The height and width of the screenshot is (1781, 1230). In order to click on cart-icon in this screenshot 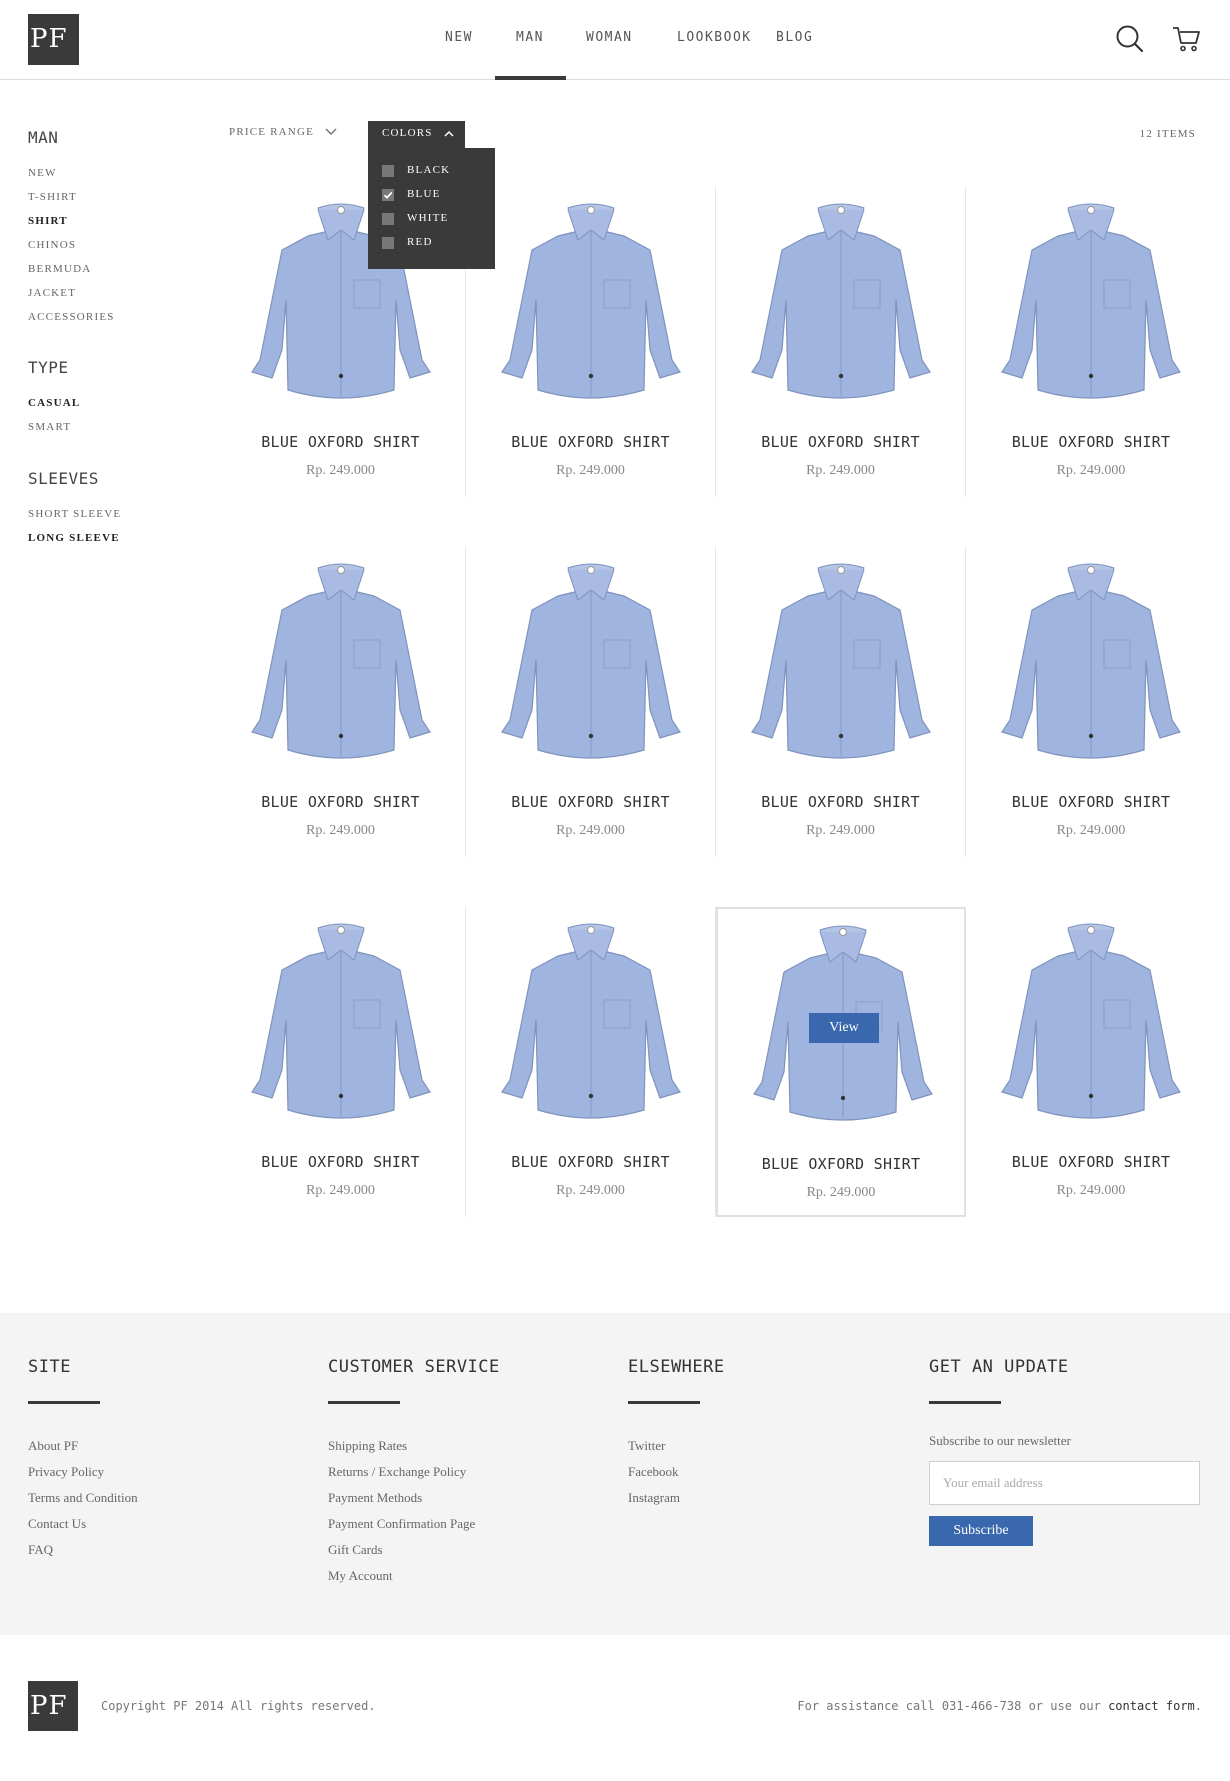, I will do `click(1187, 41)`.